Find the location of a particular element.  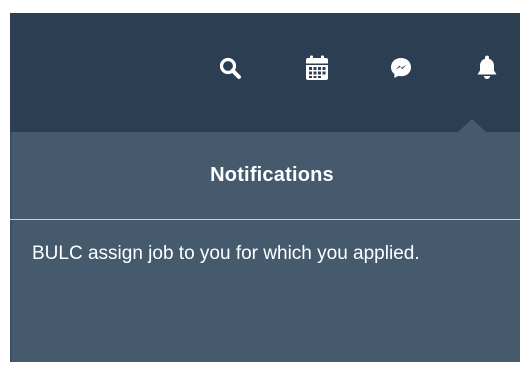

search-button is located at coordinates (230, 68).